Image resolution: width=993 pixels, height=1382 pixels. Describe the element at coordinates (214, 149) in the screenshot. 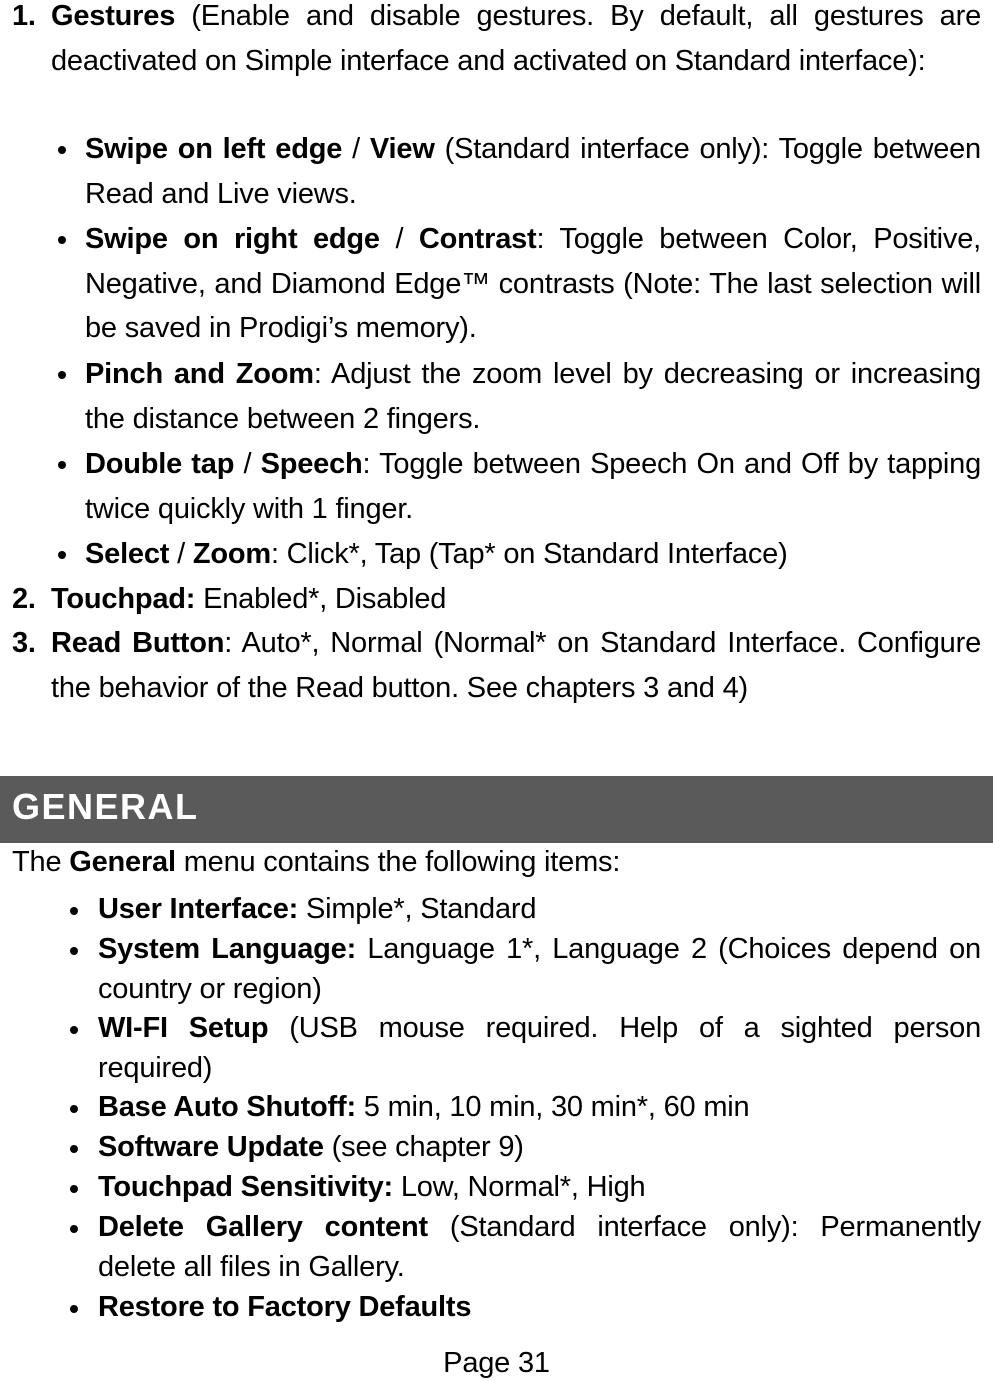

I see `bullet-bold: Swipe on left edge` at that location.